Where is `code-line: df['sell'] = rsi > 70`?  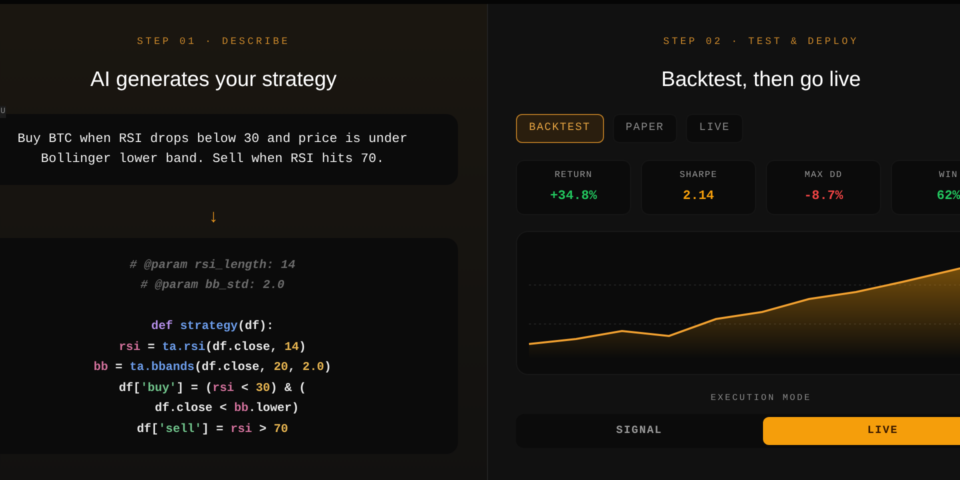
code-line: df['sell'] = rsi > 70 is located at coordinates (212, 429).